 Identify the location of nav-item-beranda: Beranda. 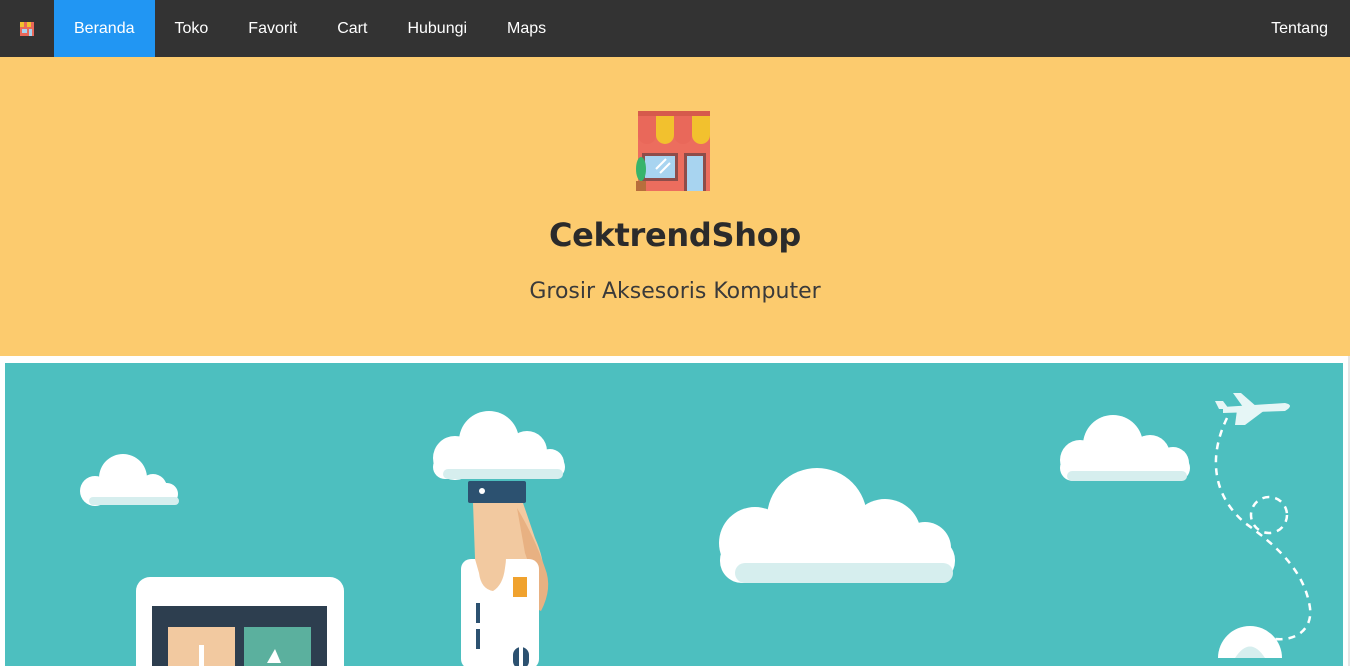
(104, 28).